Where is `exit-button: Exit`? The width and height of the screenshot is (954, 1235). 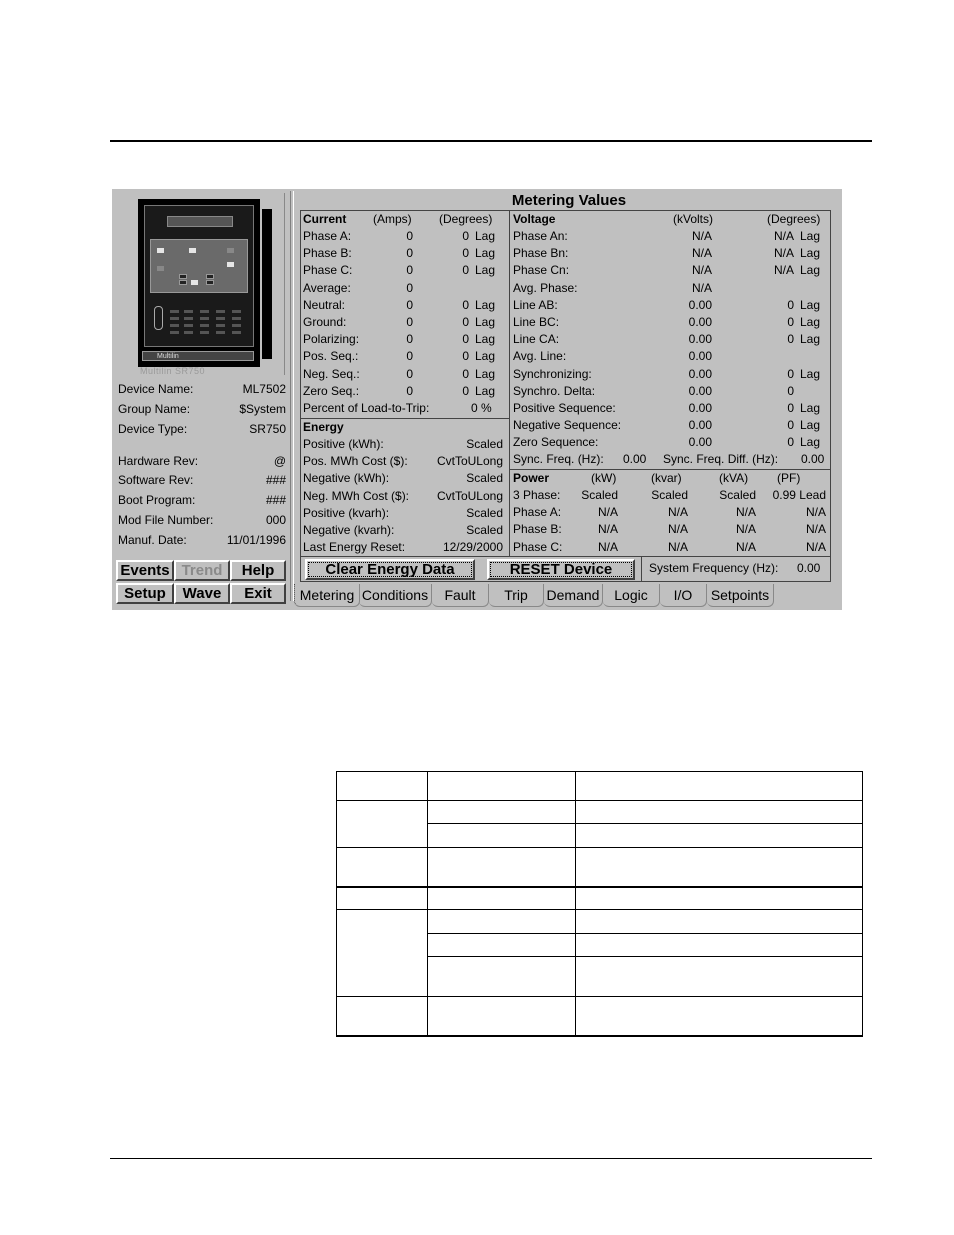 exit-button: Exit is located at coordinates (258, 593).